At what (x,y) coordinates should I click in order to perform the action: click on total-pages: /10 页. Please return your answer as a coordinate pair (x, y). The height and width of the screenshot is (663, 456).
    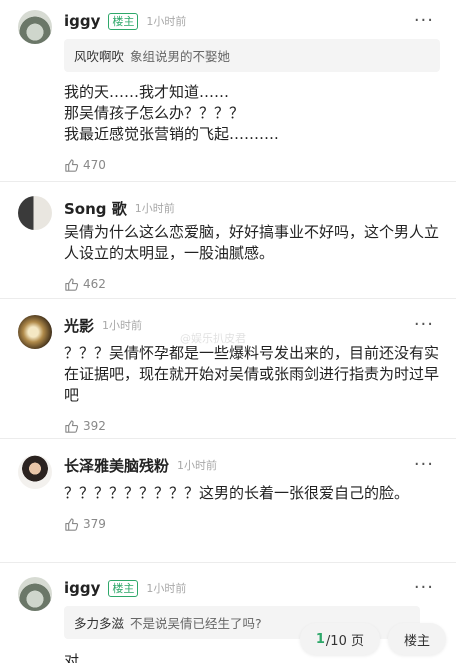
    Looking at the image, I should click on (344, 641).